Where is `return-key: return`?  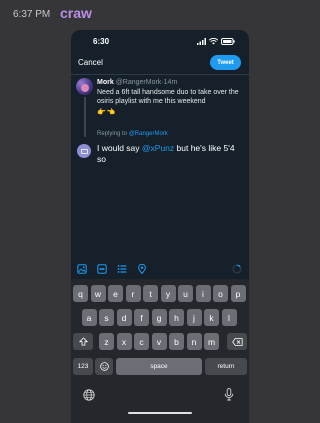
return-key: return is located at coordinates (226, 366).